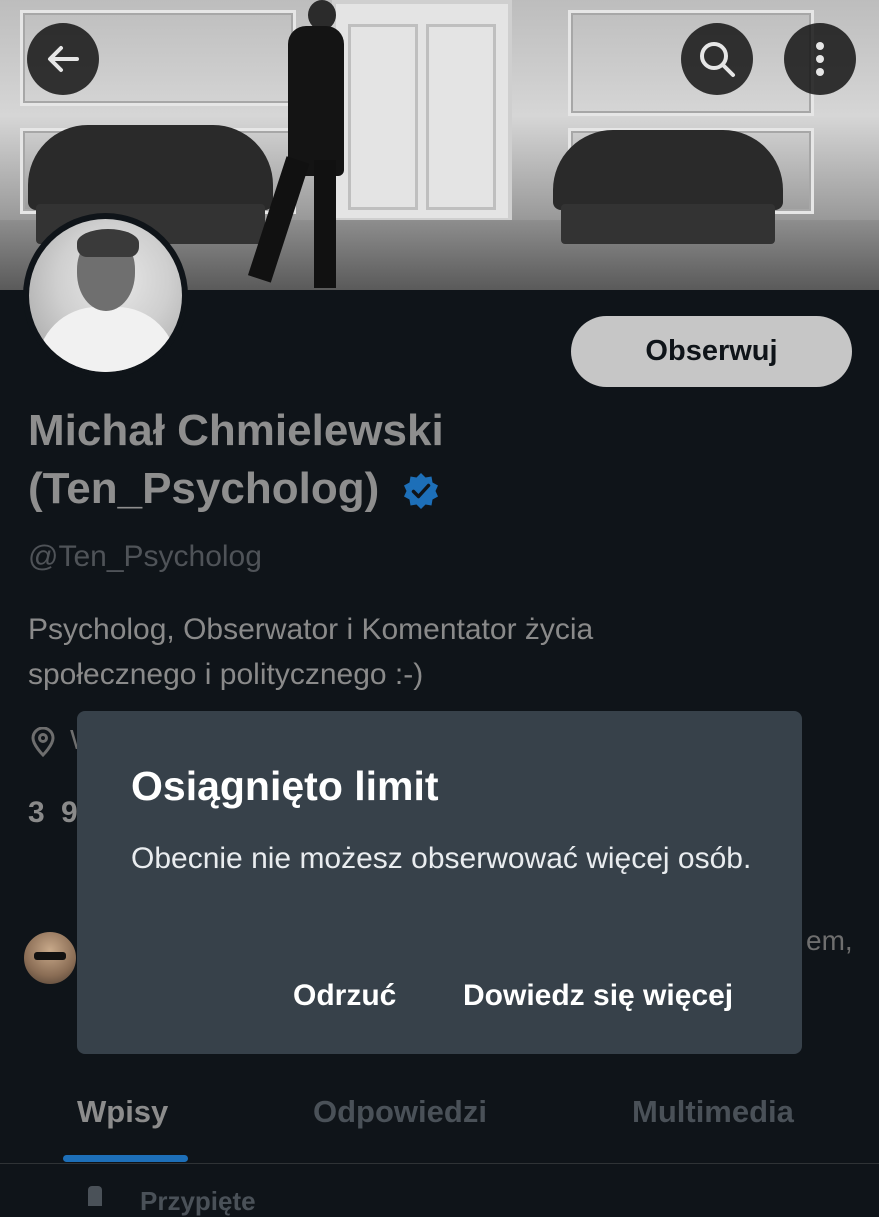 The width and height of the screenshot is (879, 1217). I want to click on tab-posts: Wpisy, so click(122, 1112).